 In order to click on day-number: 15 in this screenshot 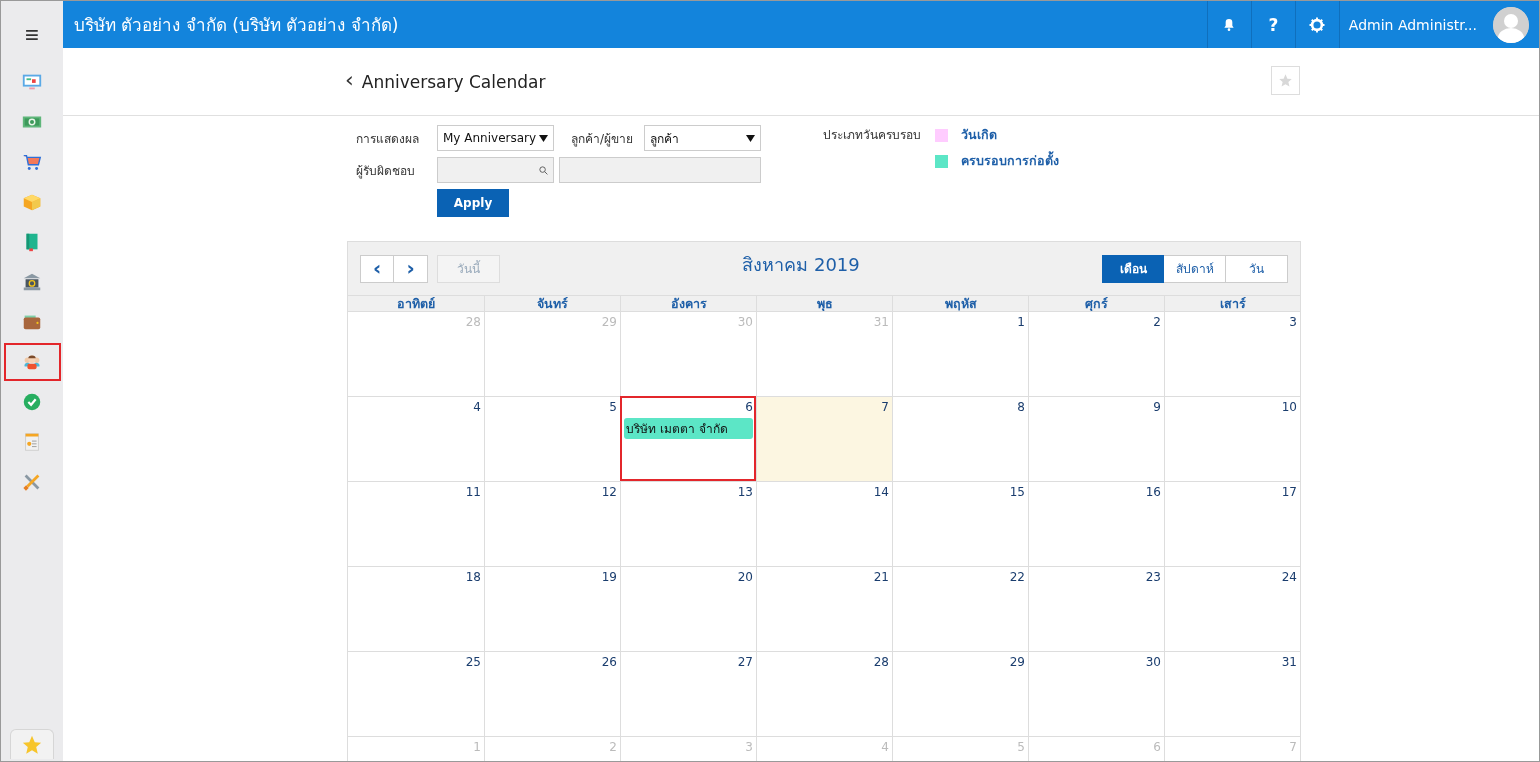, I will do `click(1017, 492)`.